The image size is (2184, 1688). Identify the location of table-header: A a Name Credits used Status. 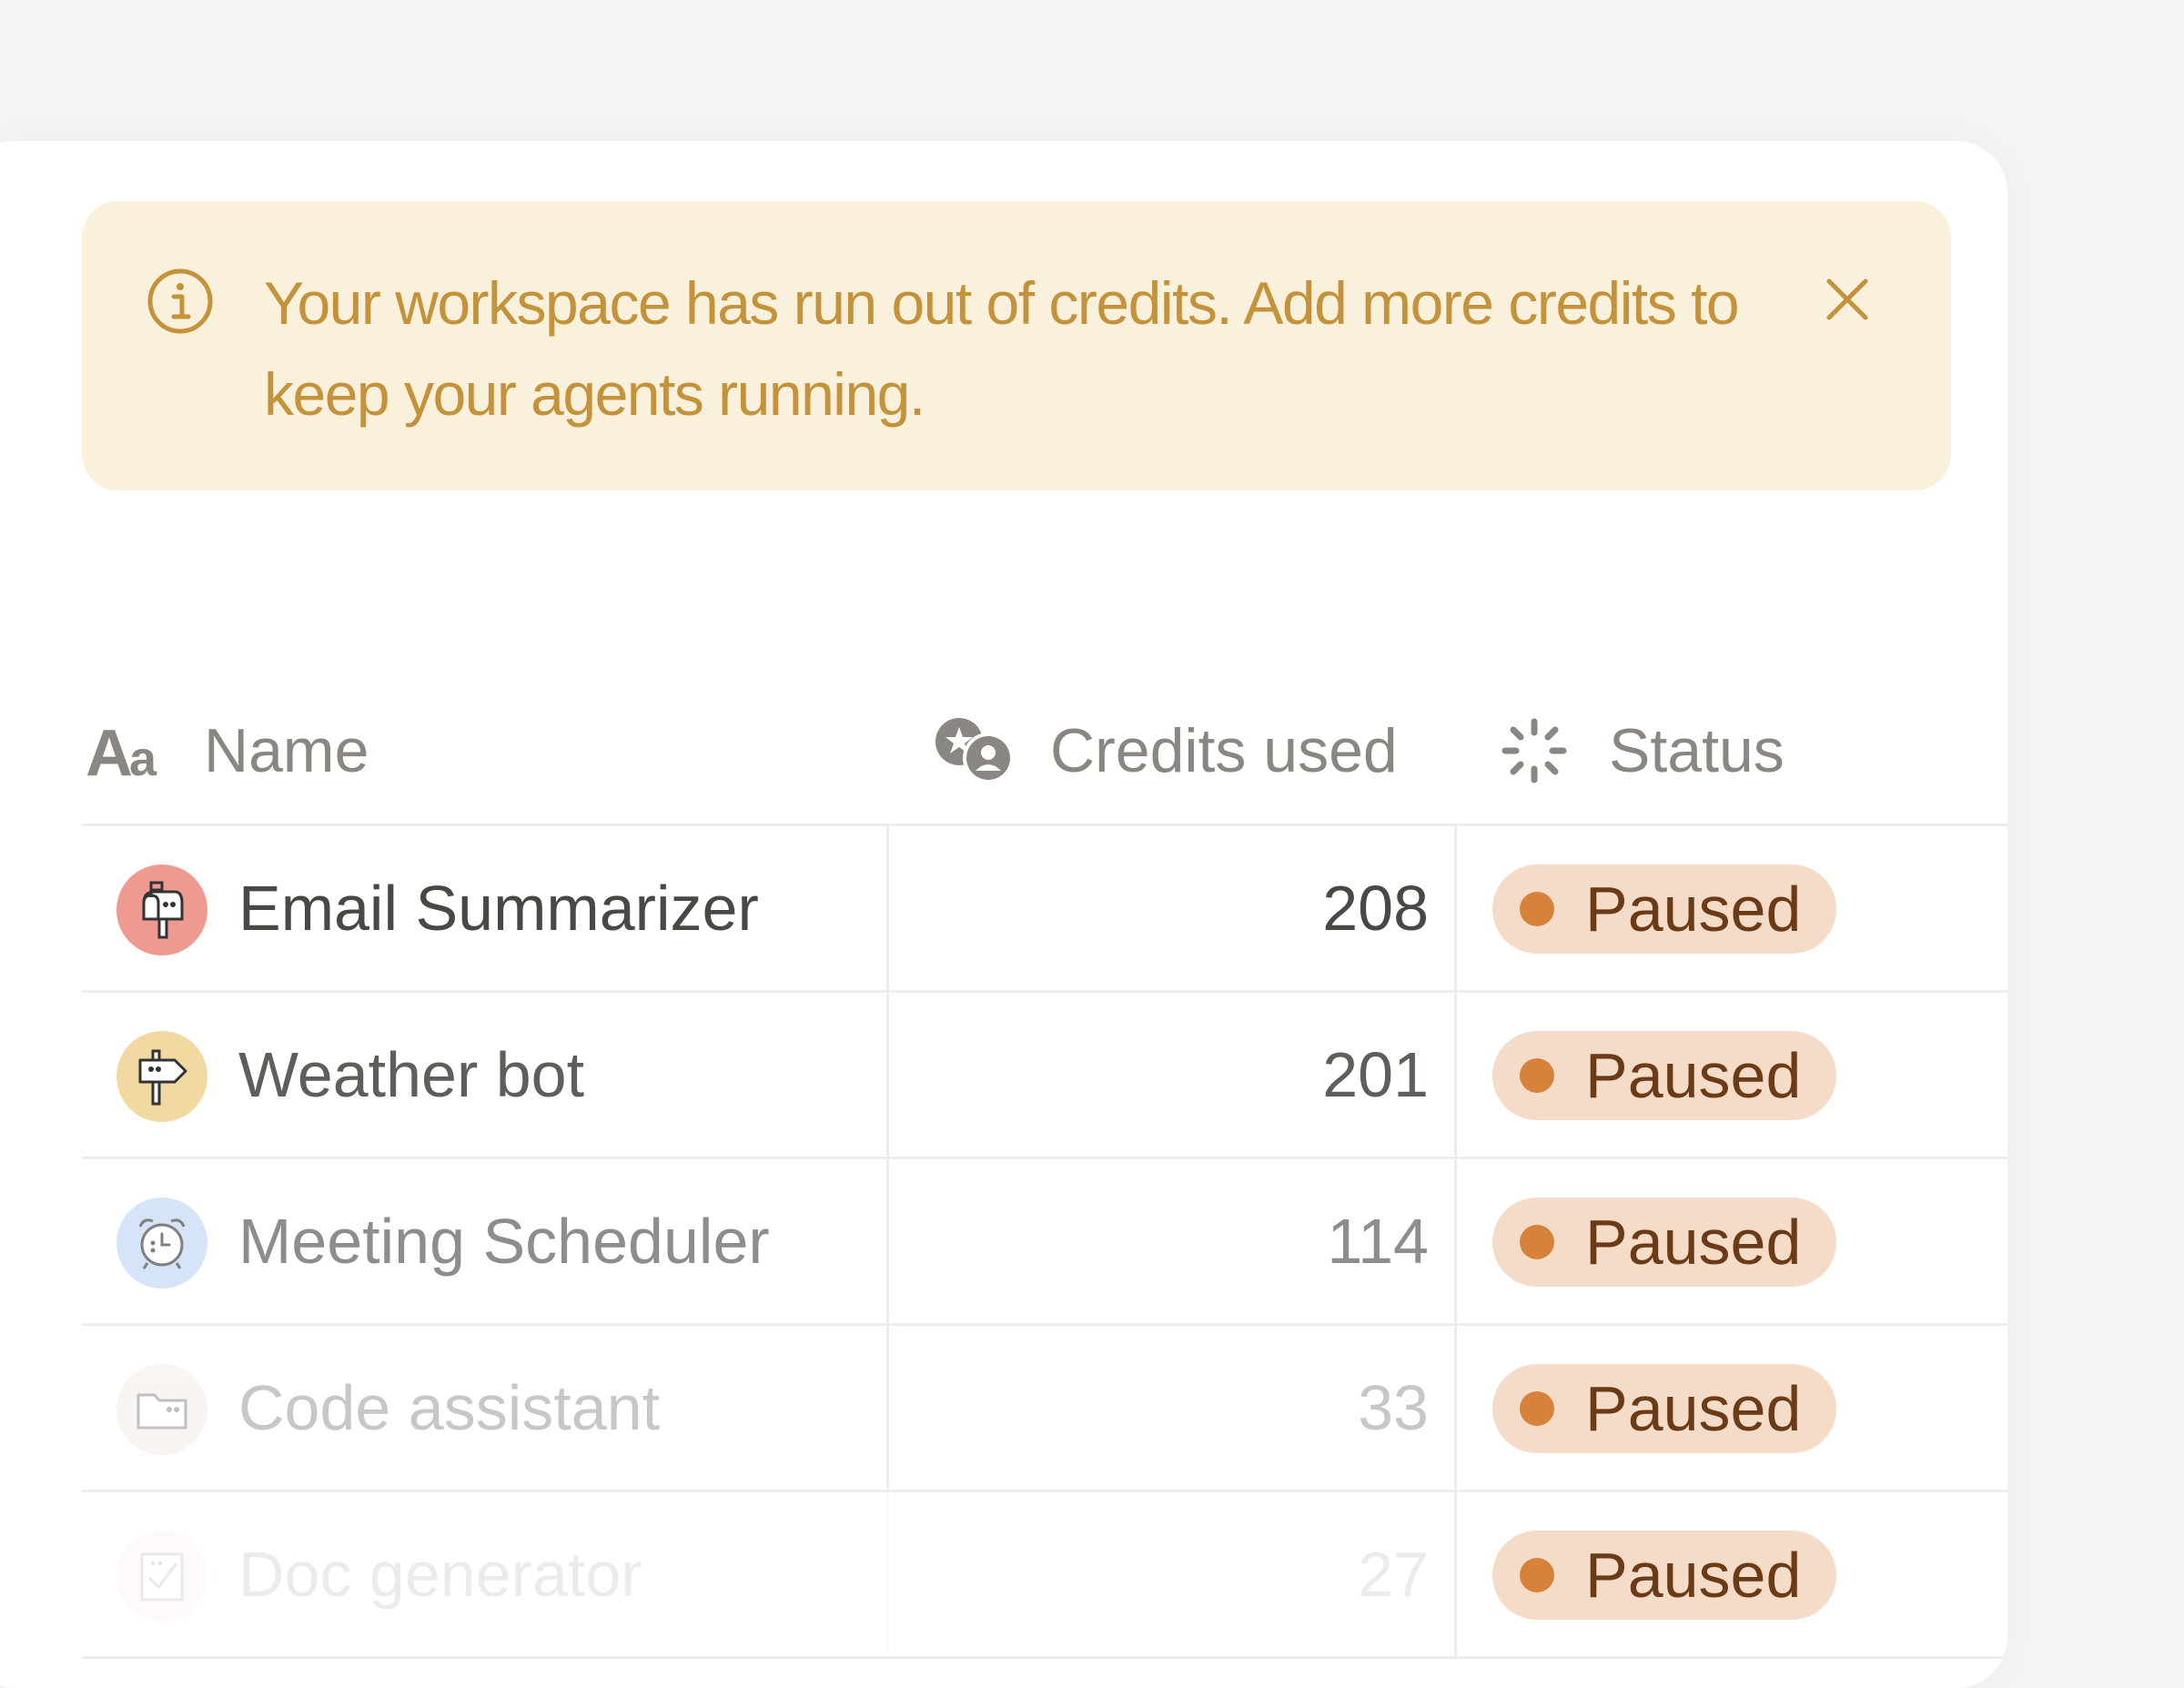
(1045, 752).